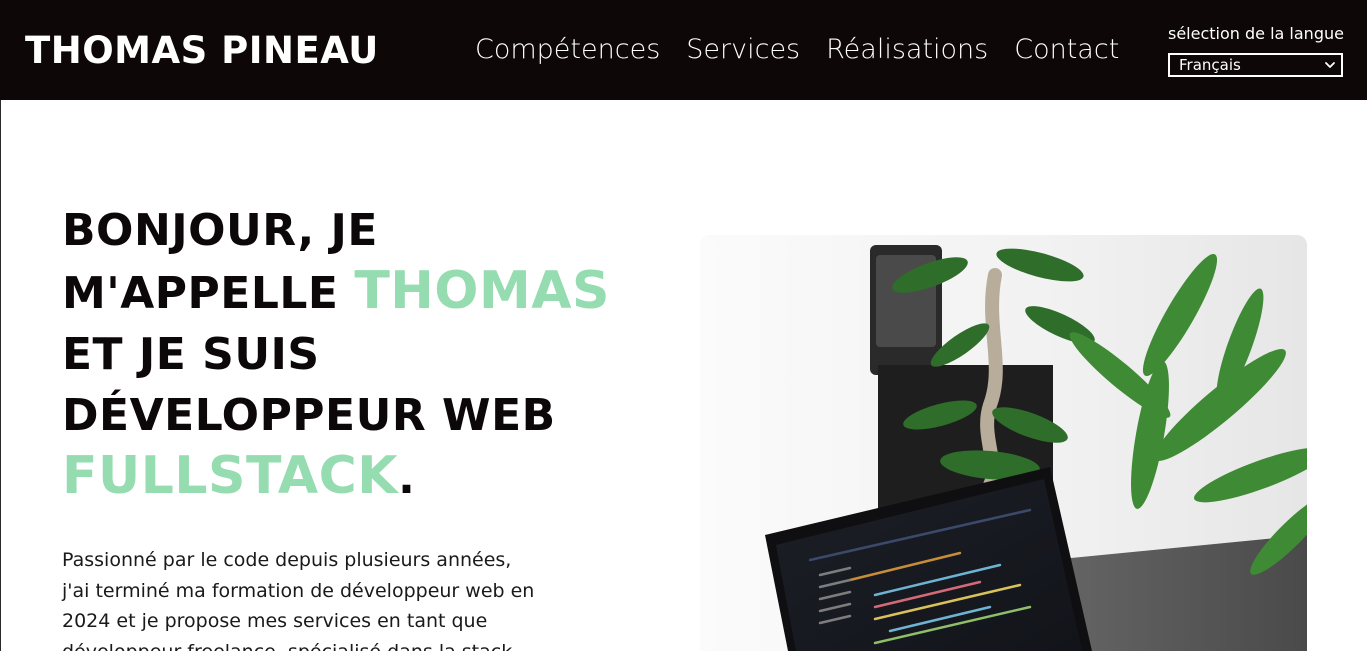 Image resolution: width=1367 pixels, height=651 pixels. I want to click on language-selector: sélection de la langue Français, so click(1256, 49).